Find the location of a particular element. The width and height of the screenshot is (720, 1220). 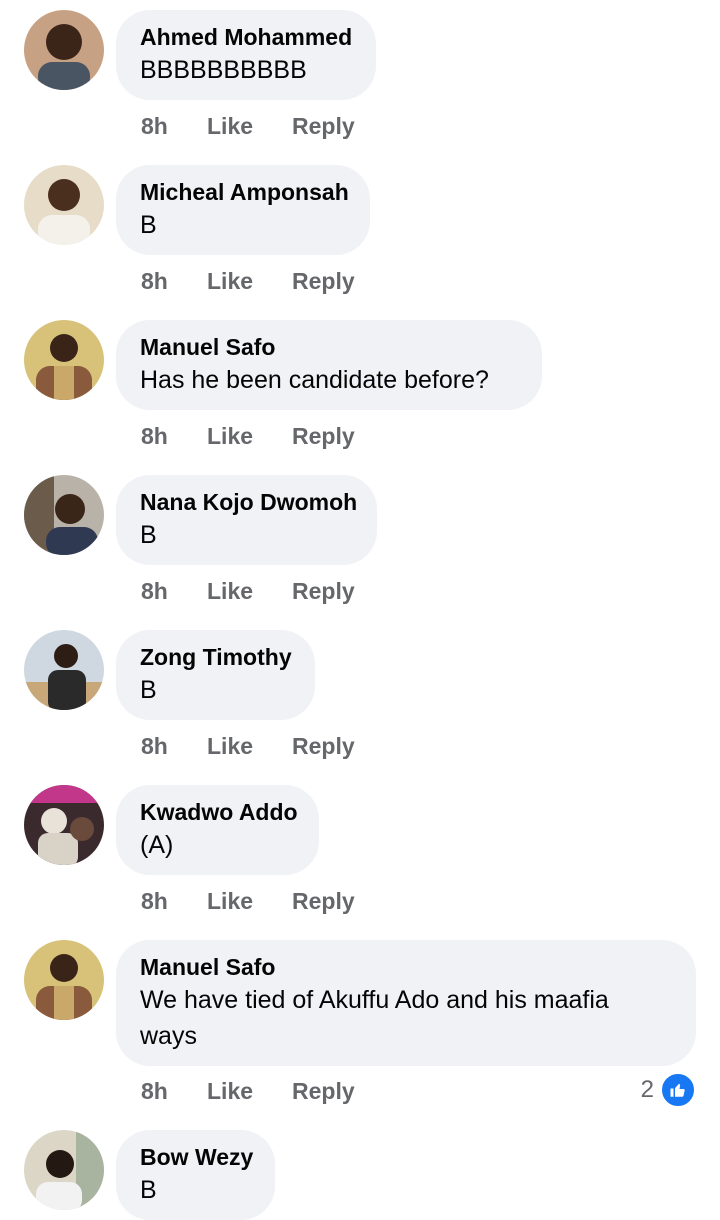

author-name: Nana Kojo Dwomoh is located at coordinates (248, 502).